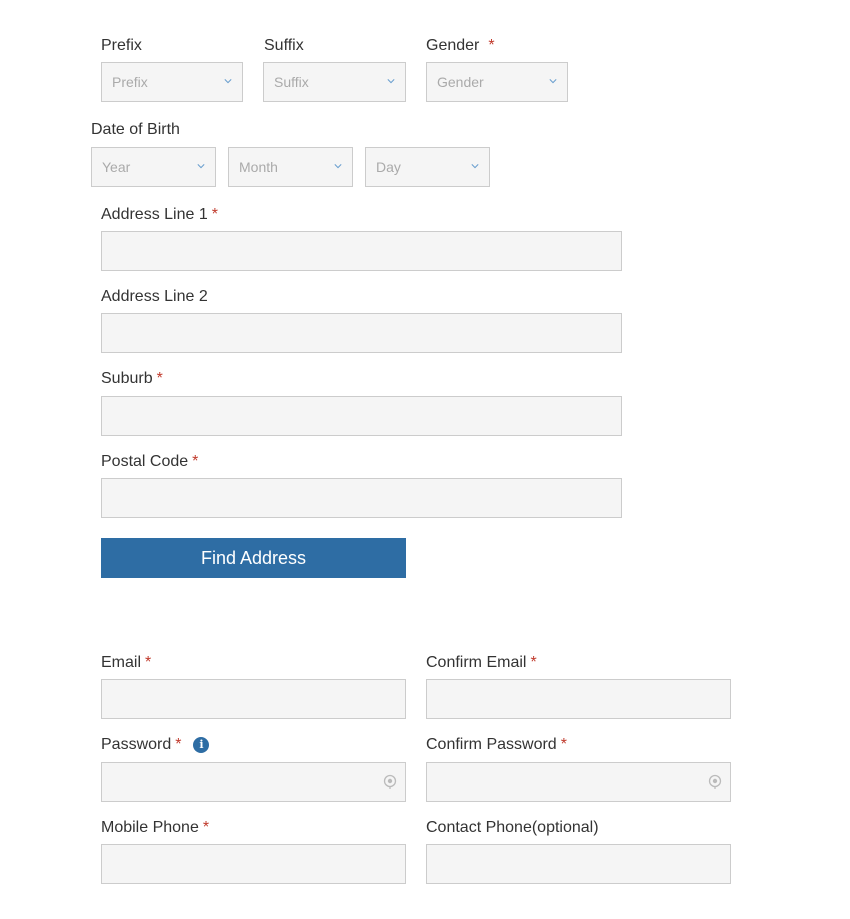  I want to click on confirm-email-label: Confirm Email *, so click(481, 663).